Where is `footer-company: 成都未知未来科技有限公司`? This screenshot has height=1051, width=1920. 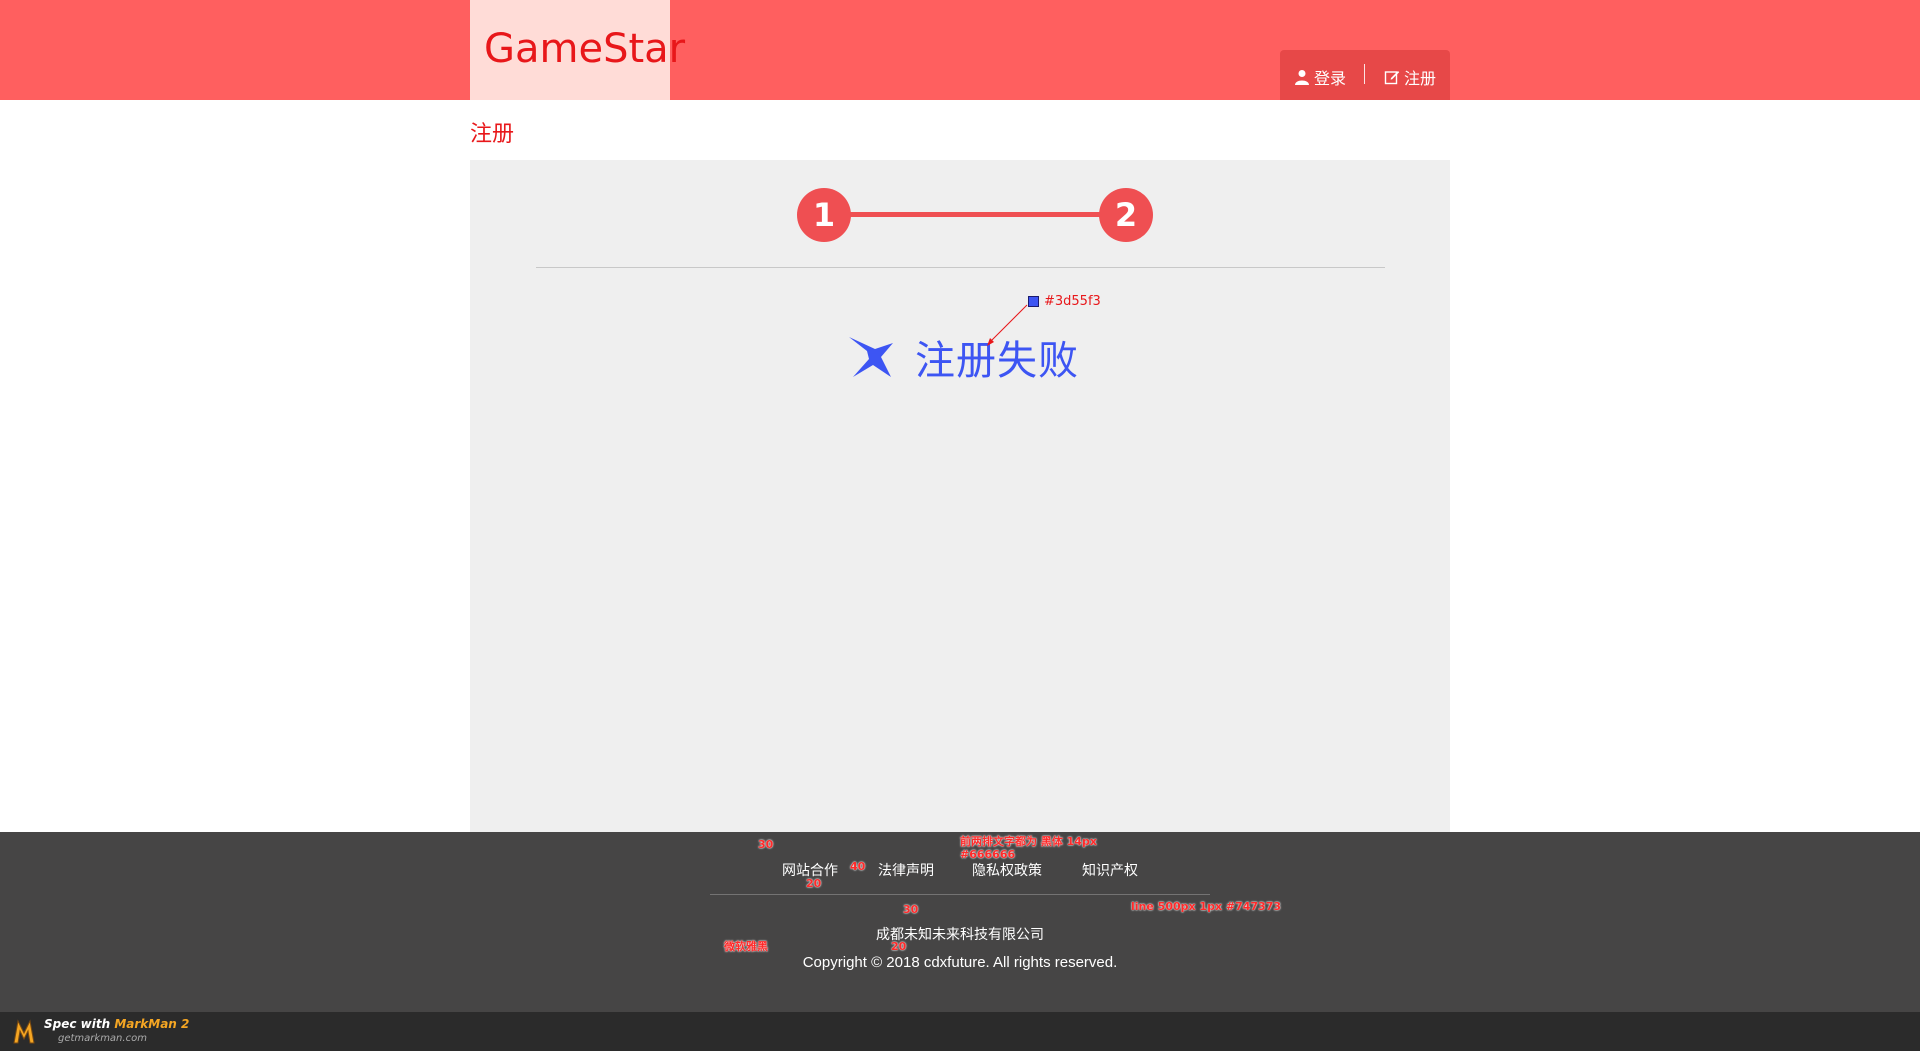
footer-company: 成都未知未来科技有限公司 is located at coordinates (960, 935).